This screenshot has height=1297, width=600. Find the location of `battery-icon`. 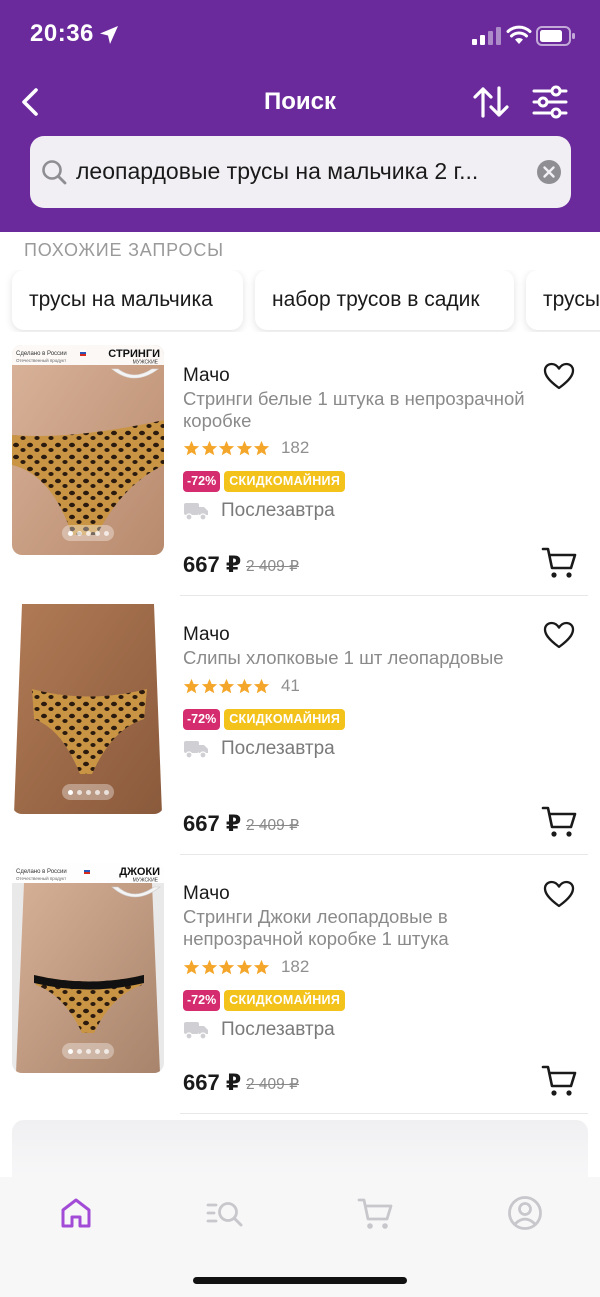

battery-icon is located at coordinates (555, 36).